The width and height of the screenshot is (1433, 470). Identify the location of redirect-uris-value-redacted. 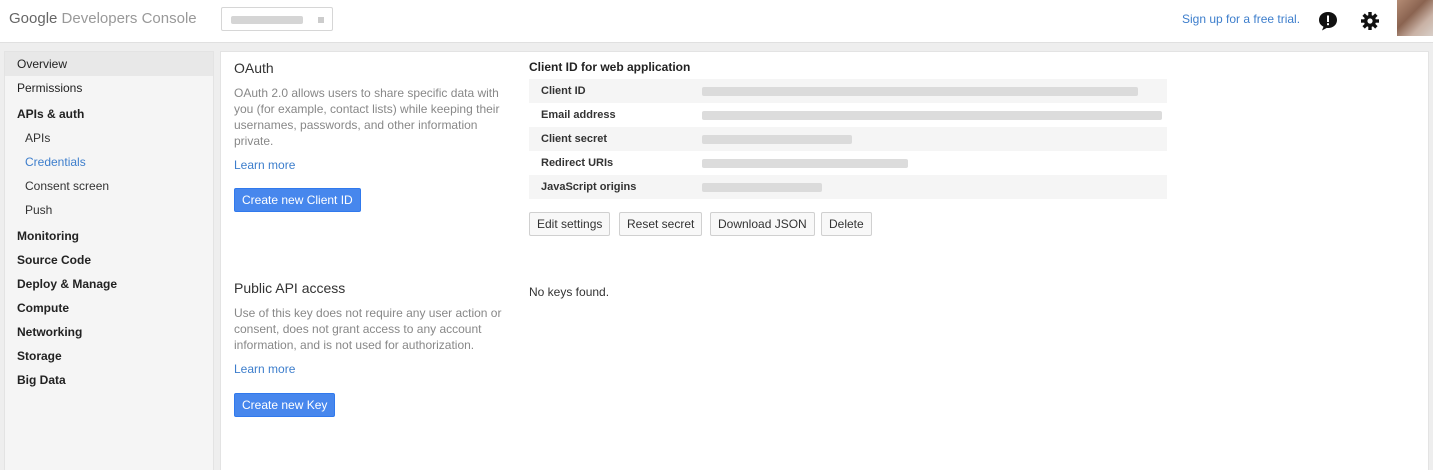
(805, 163).